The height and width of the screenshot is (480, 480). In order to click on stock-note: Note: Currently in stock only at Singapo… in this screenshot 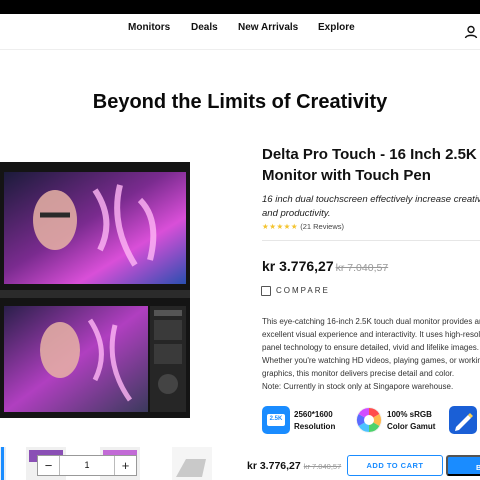, I will do `click(358, 386)`.